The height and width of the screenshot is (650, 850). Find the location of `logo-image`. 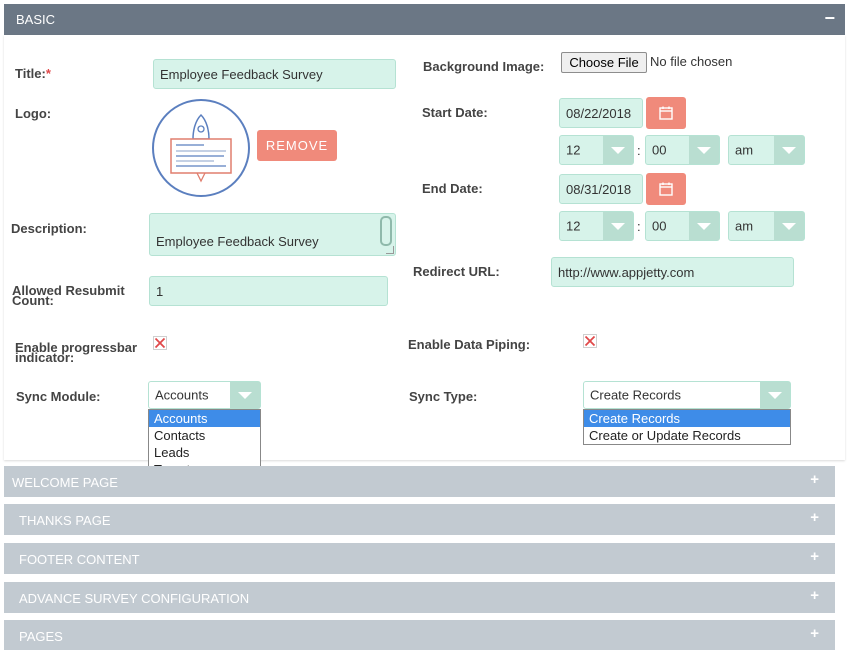

logo-image is located at coordinates (201, 148).